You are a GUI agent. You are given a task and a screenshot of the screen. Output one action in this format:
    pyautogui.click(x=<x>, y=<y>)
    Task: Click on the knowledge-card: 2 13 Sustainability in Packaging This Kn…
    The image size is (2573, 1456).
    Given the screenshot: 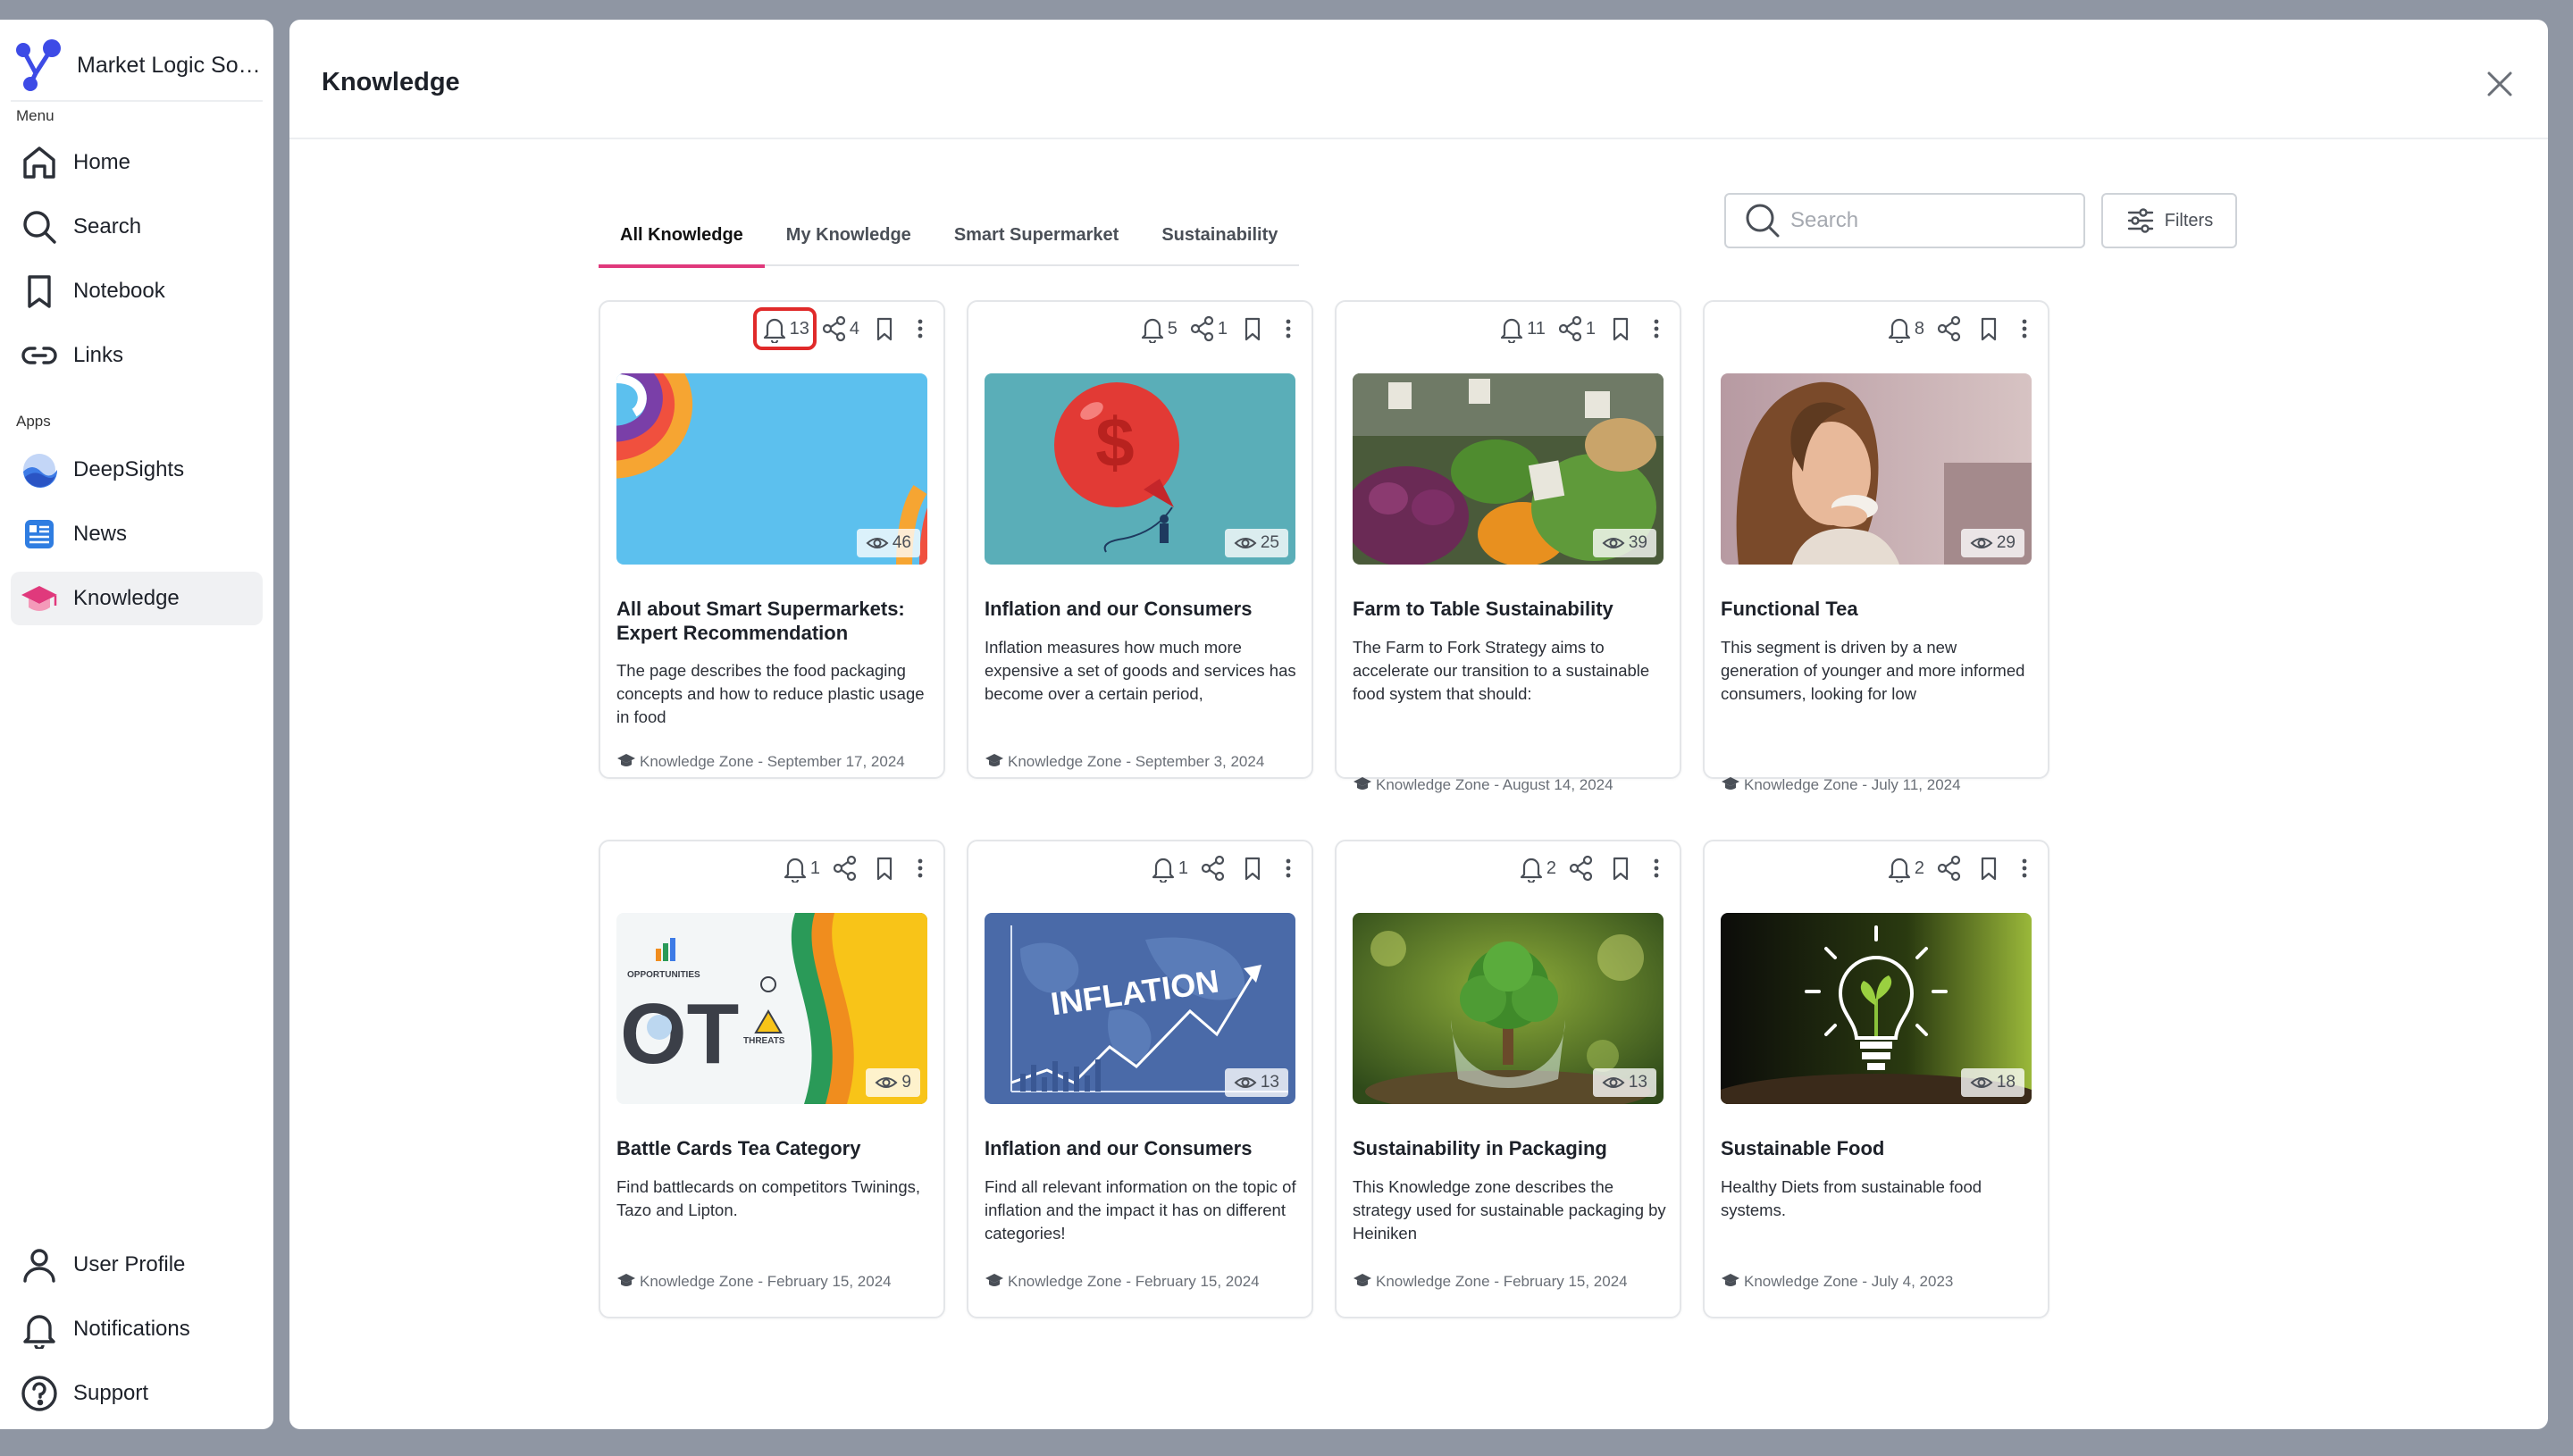 What is the action you would take?
    pyautogui.click(x=1508, y=1079)
    